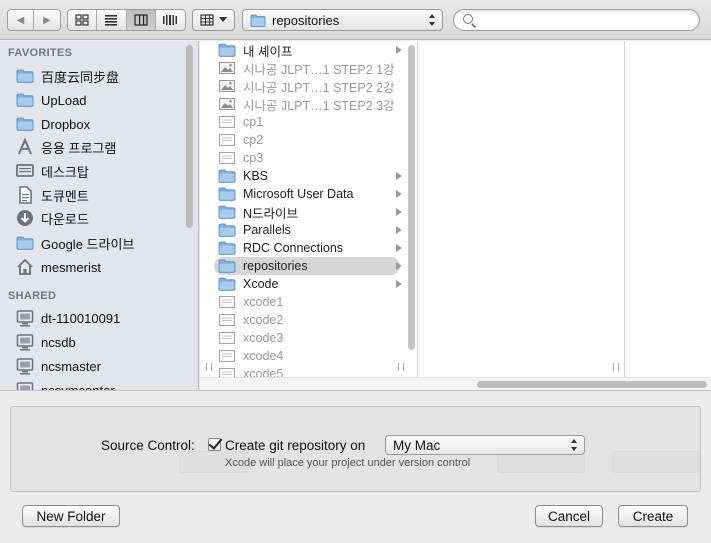 Image resolution: width=711 pixels, height=543 pixels. I want to click on file-row: cp2, so click(307, 140).